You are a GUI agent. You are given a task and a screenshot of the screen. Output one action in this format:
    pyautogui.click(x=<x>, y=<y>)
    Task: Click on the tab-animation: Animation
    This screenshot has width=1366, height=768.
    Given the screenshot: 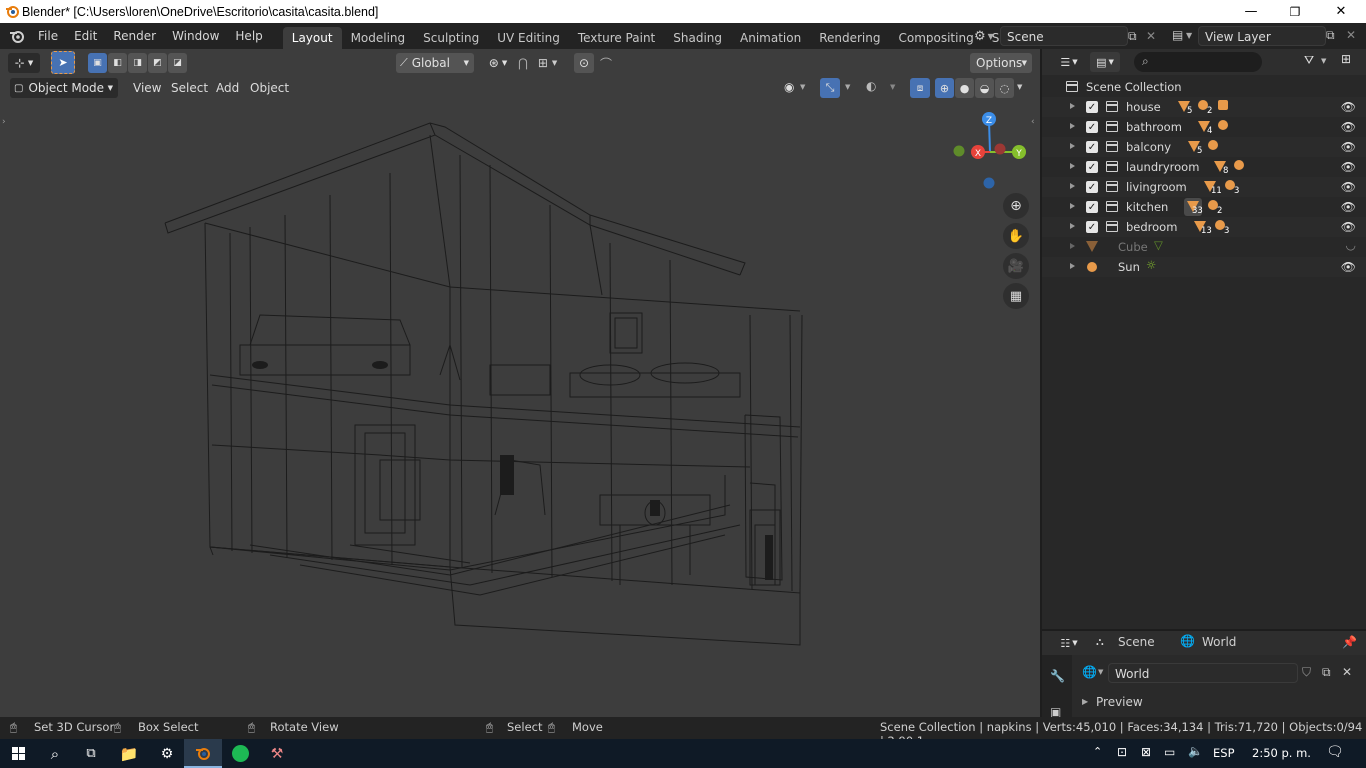 What is the action you would take?
    pyautogui.click(x=770, y=38)
    